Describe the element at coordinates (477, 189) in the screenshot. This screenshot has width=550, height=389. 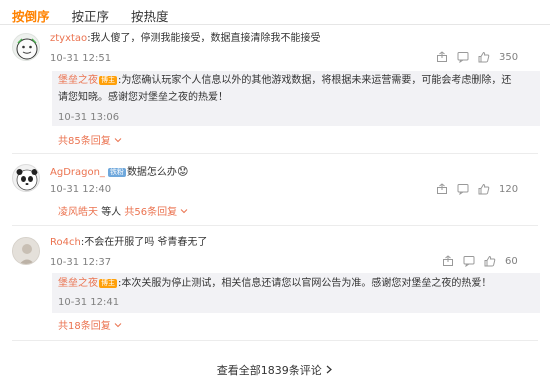
I see `comment-actions: 120` at that location.